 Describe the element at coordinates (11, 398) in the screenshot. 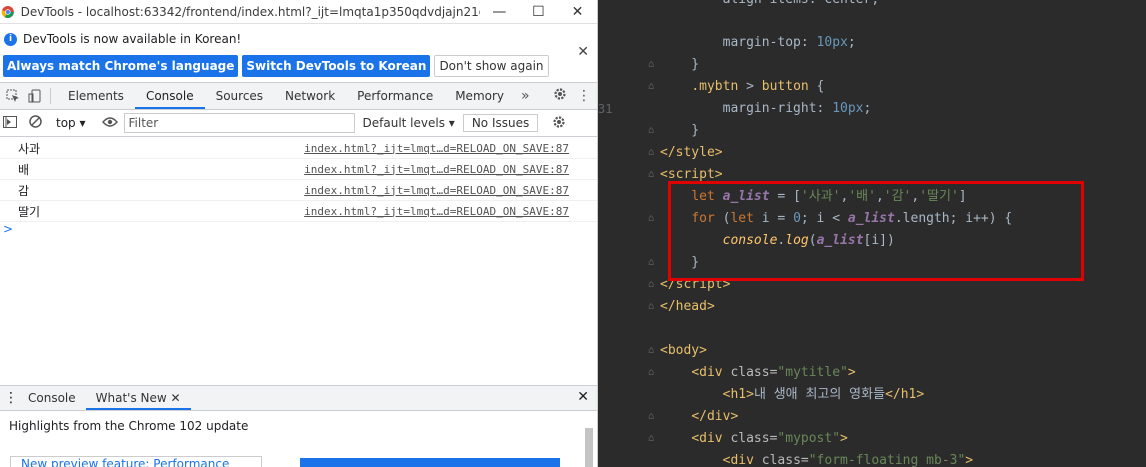

I see `drawer-menu-icon: ⋮` at that location.